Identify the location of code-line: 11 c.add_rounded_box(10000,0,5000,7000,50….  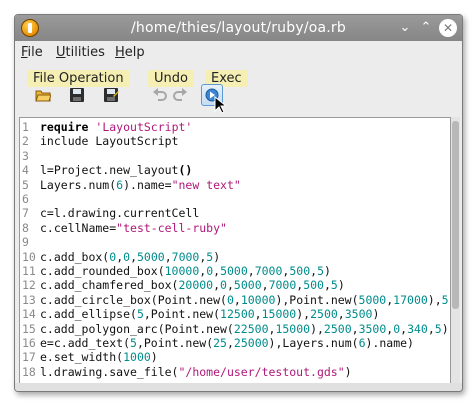
(175, 271).